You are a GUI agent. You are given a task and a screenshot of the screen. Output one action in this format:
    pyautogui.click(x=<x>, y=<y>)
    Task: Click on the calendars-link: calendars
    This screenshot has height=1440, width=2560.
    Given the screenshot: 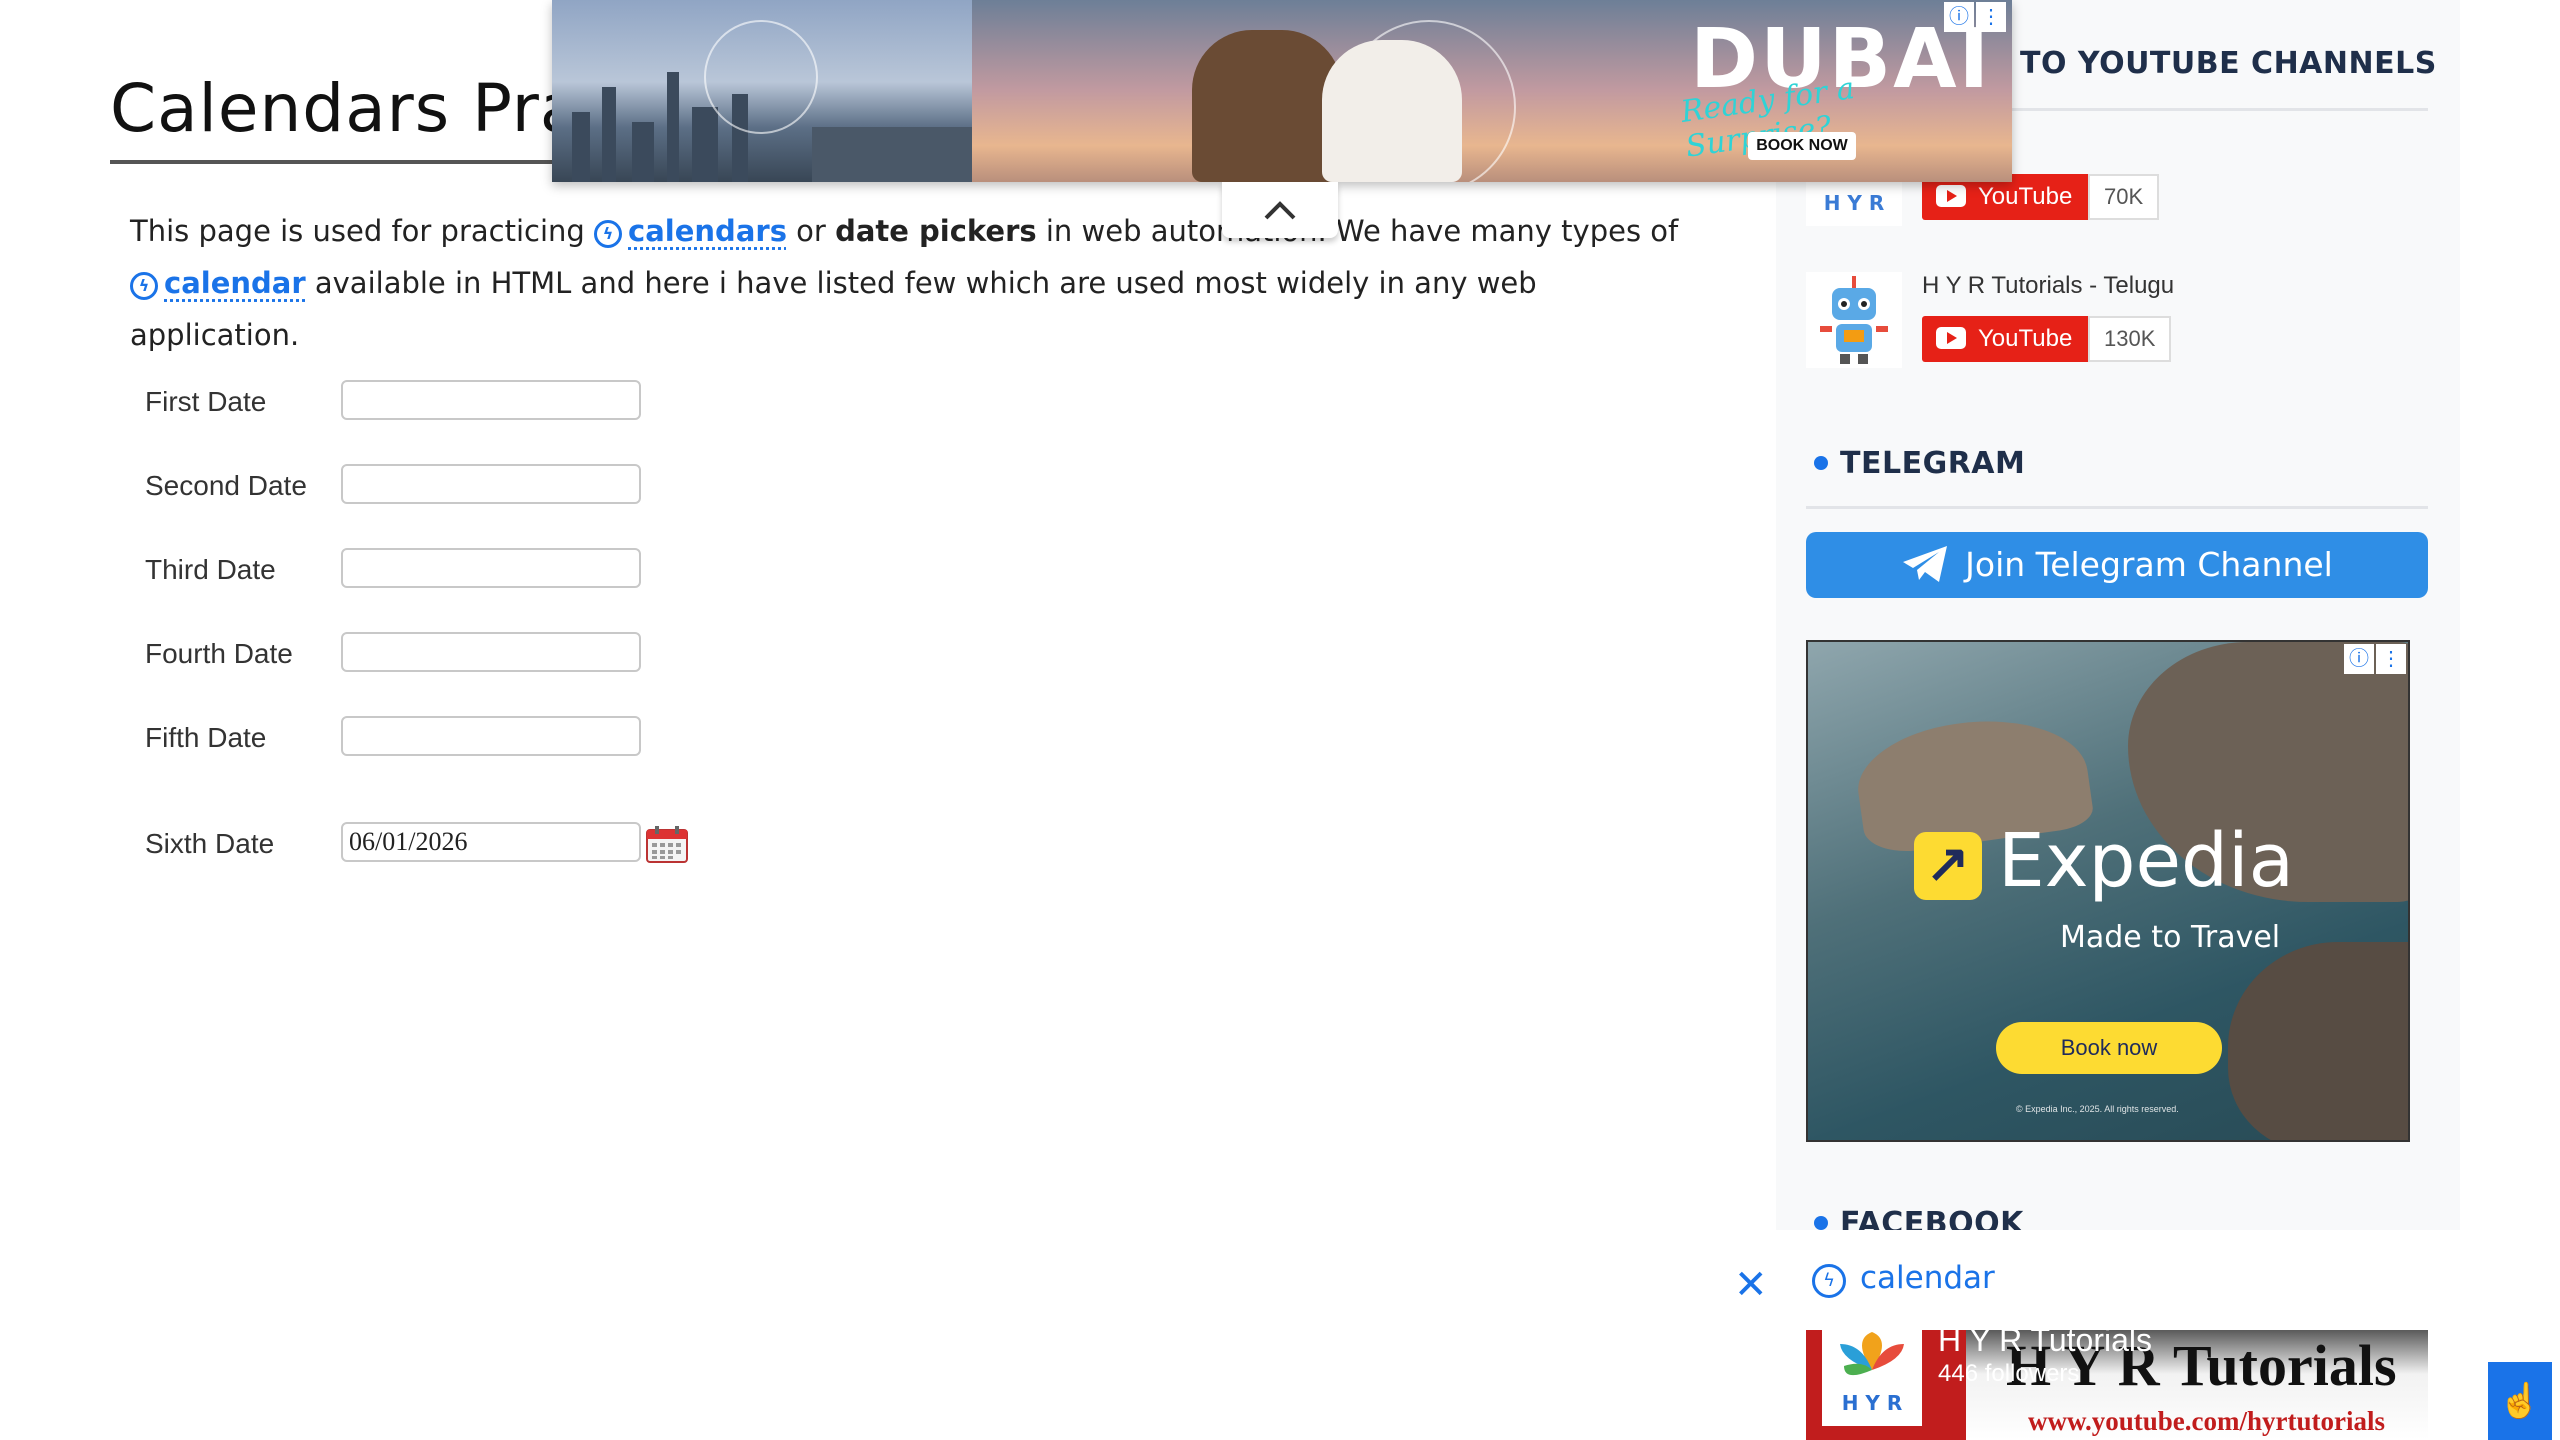 What is the action you would take?
    pyautogui.click(x=707, y=231)
    